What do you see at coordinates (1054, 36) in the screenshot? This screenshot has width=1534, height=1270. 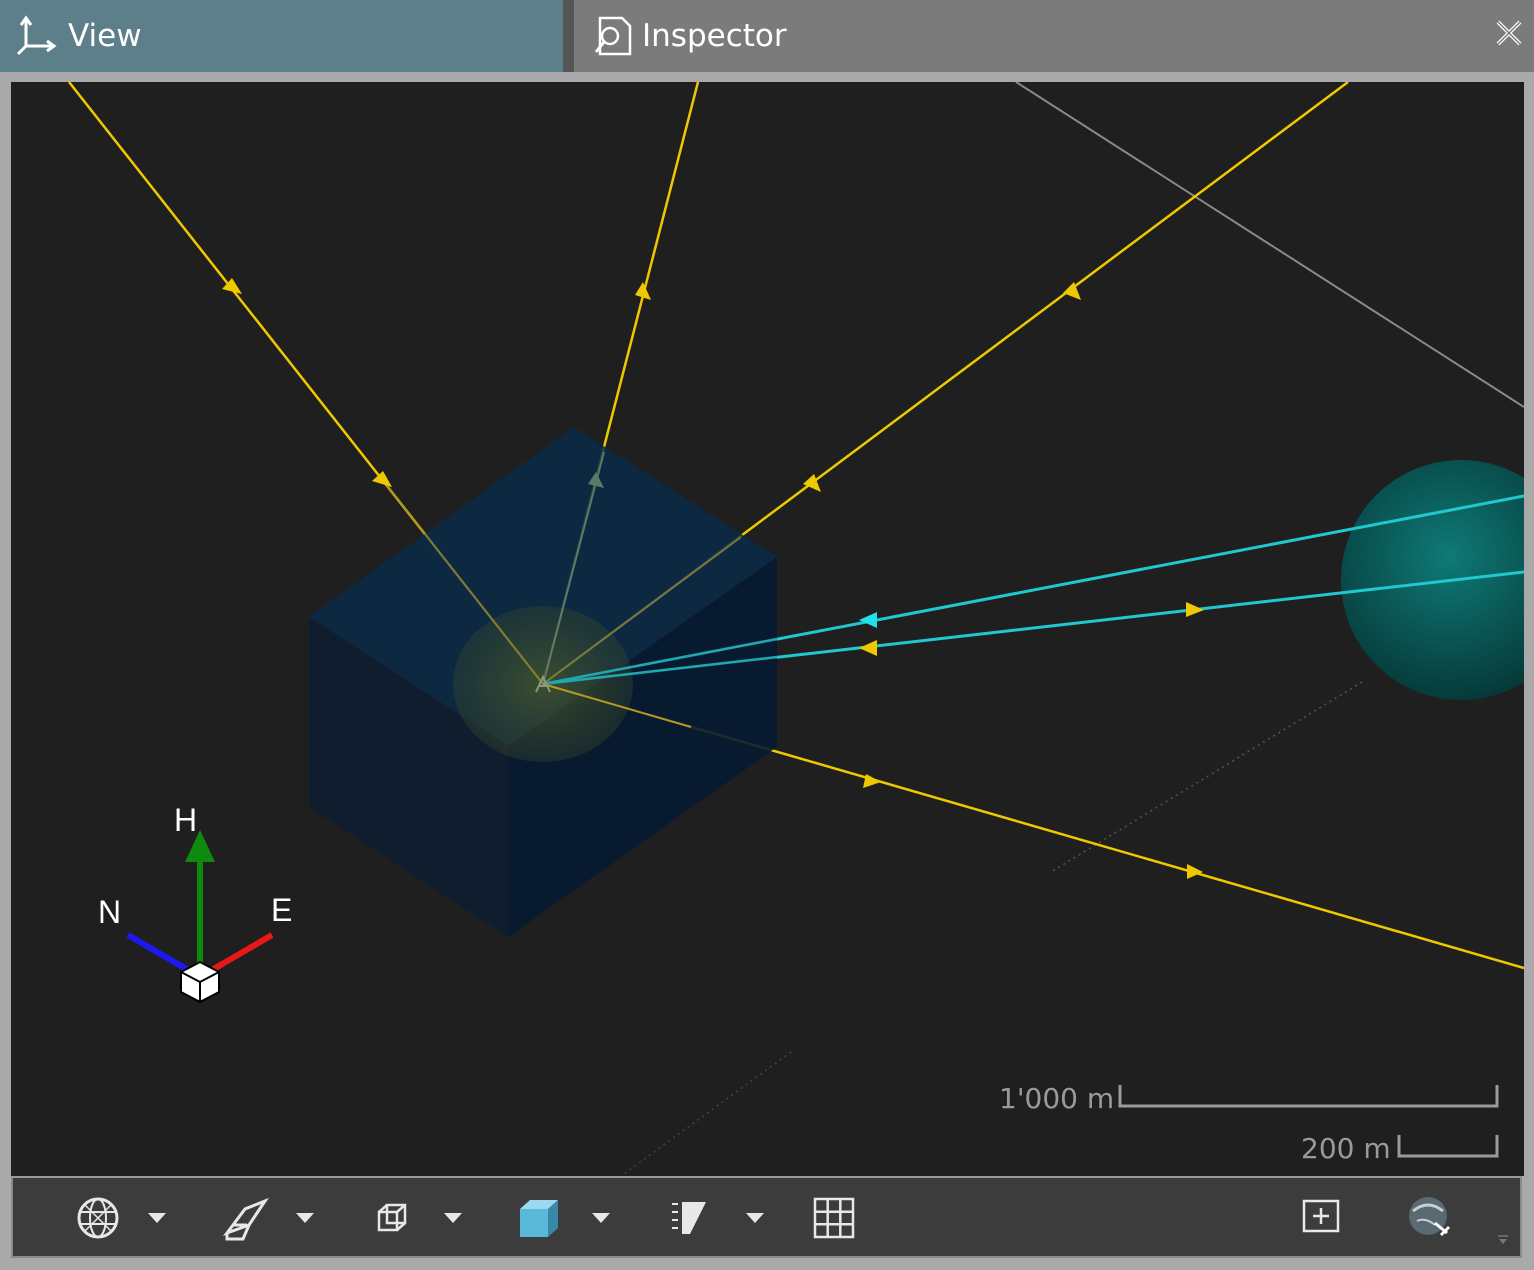 I see `tab-inspector: Inspector` at bounding box center [1054, 36].